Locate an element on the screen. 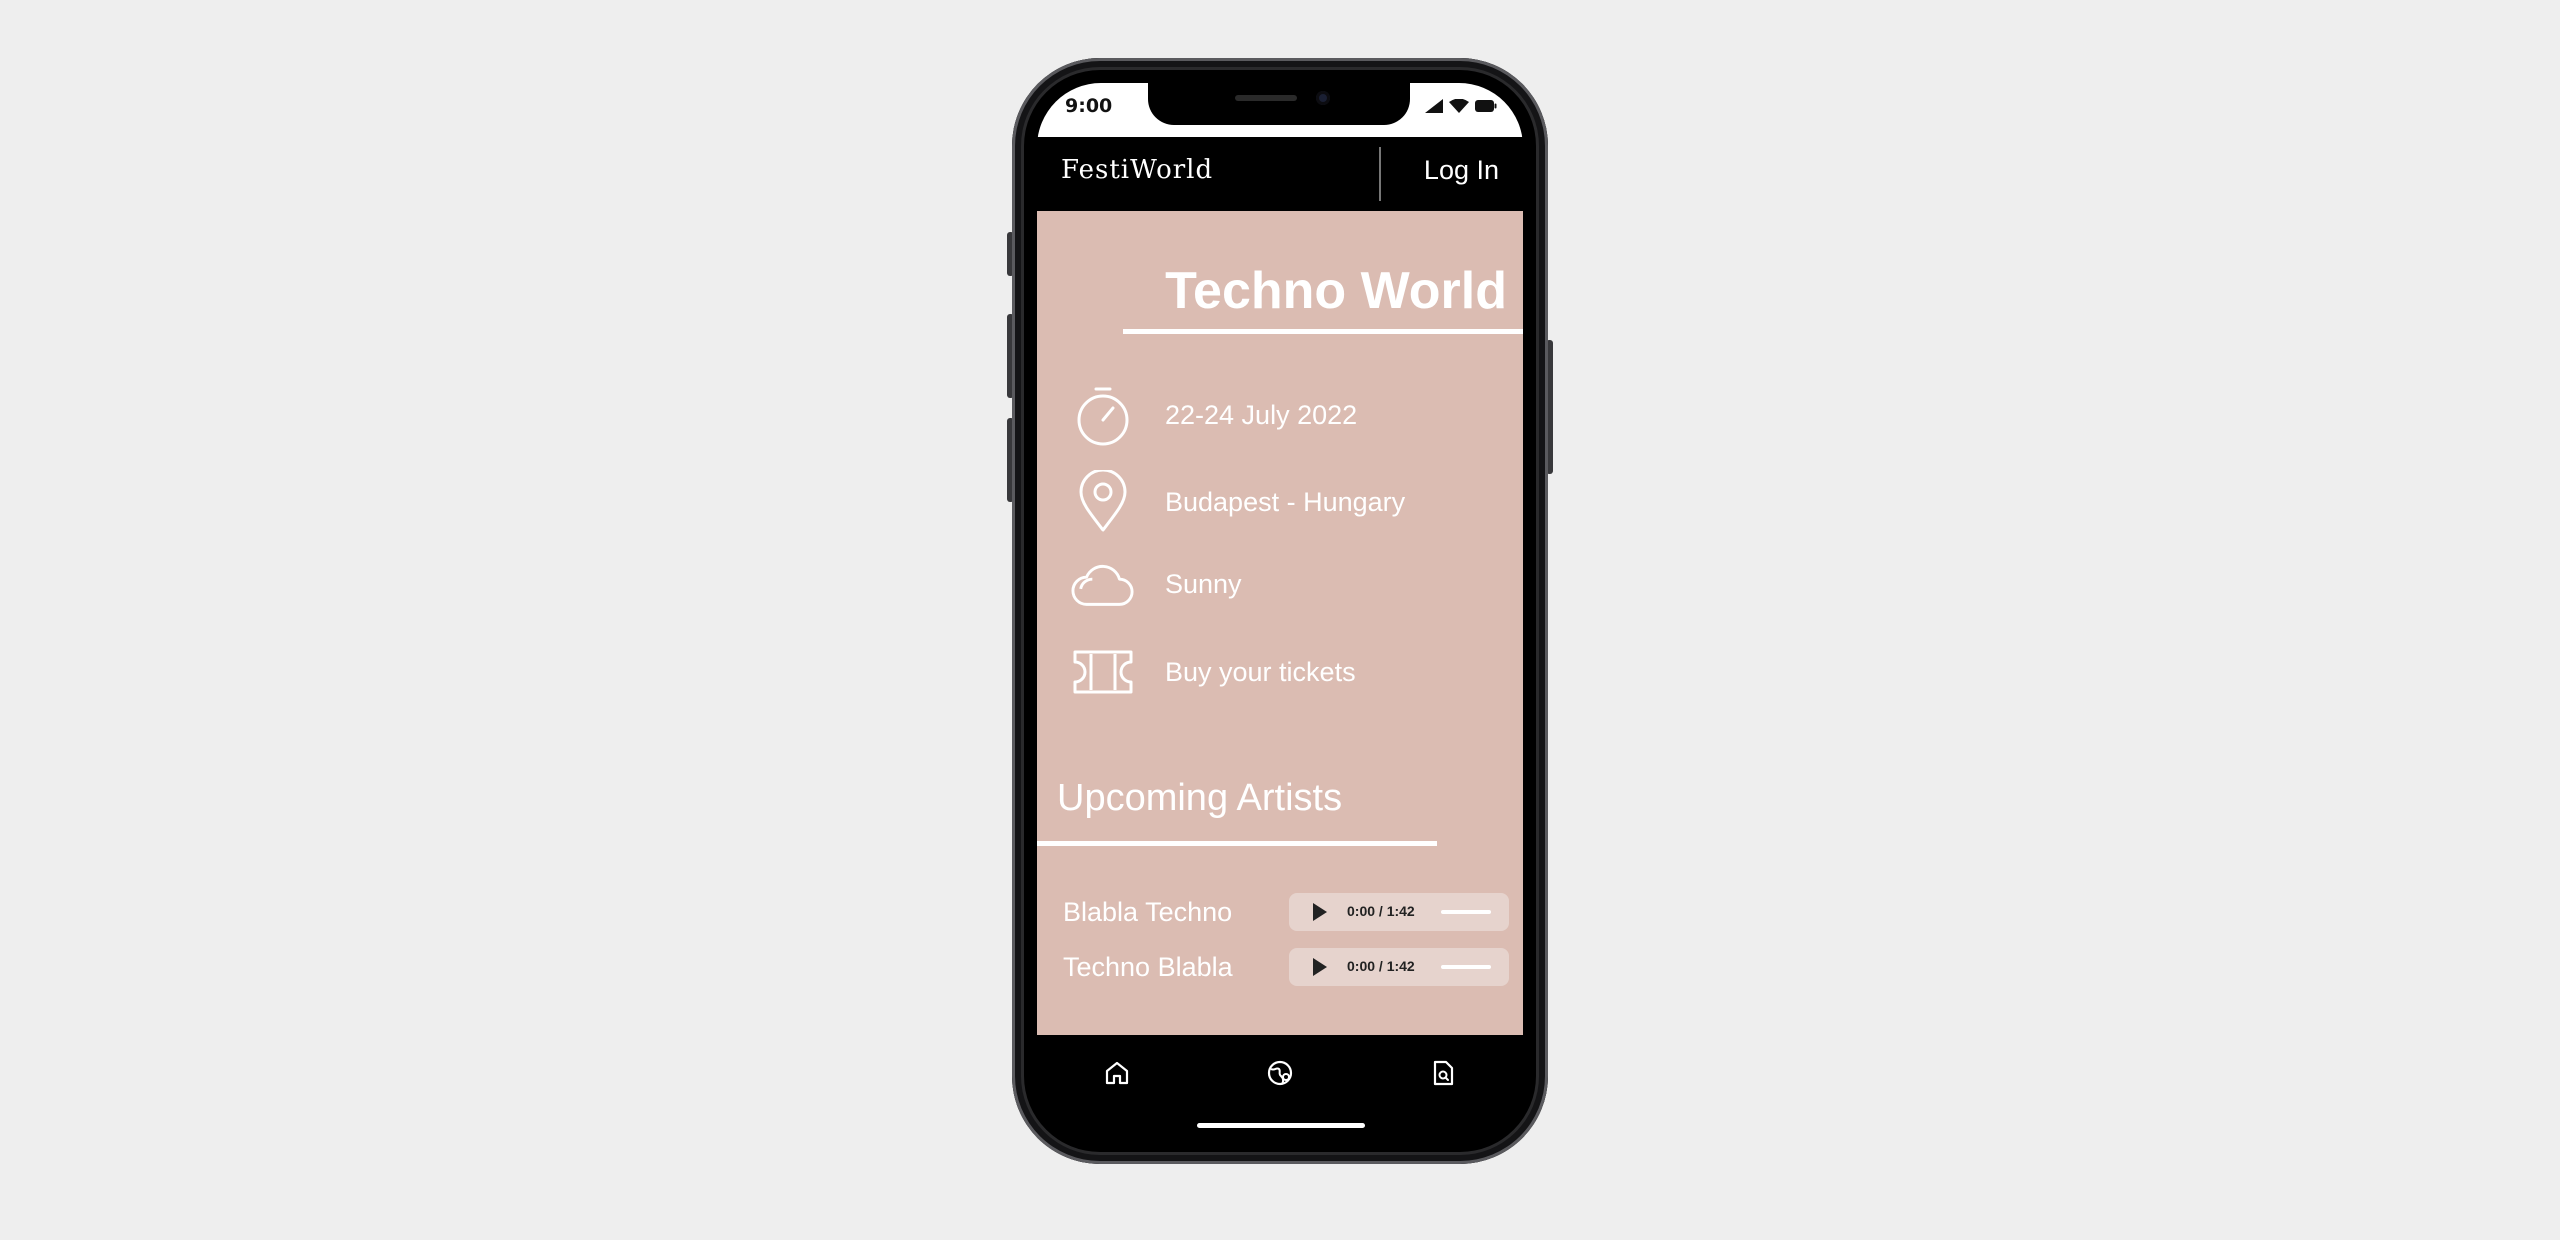 This screenshot has width=2560, height=1240. stopwatch-icon is located at coordinates (1103, 415).